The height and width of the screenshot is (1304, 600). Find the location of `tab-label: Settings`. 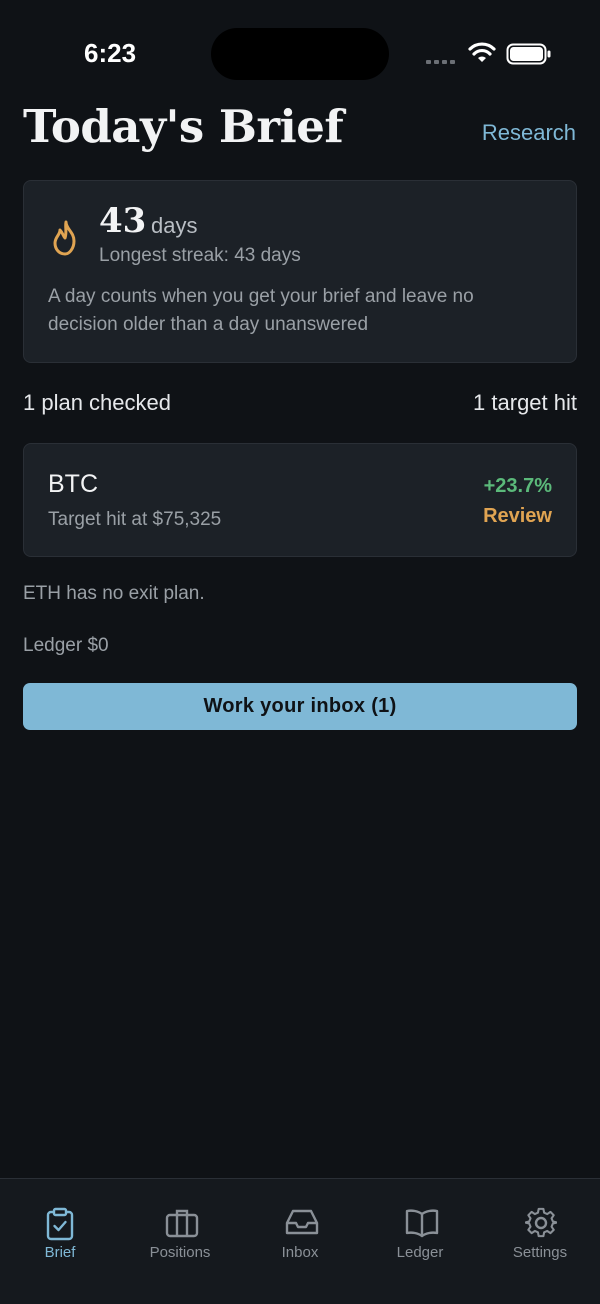

tab-label: Settings is located at coordinates (540, 1252).